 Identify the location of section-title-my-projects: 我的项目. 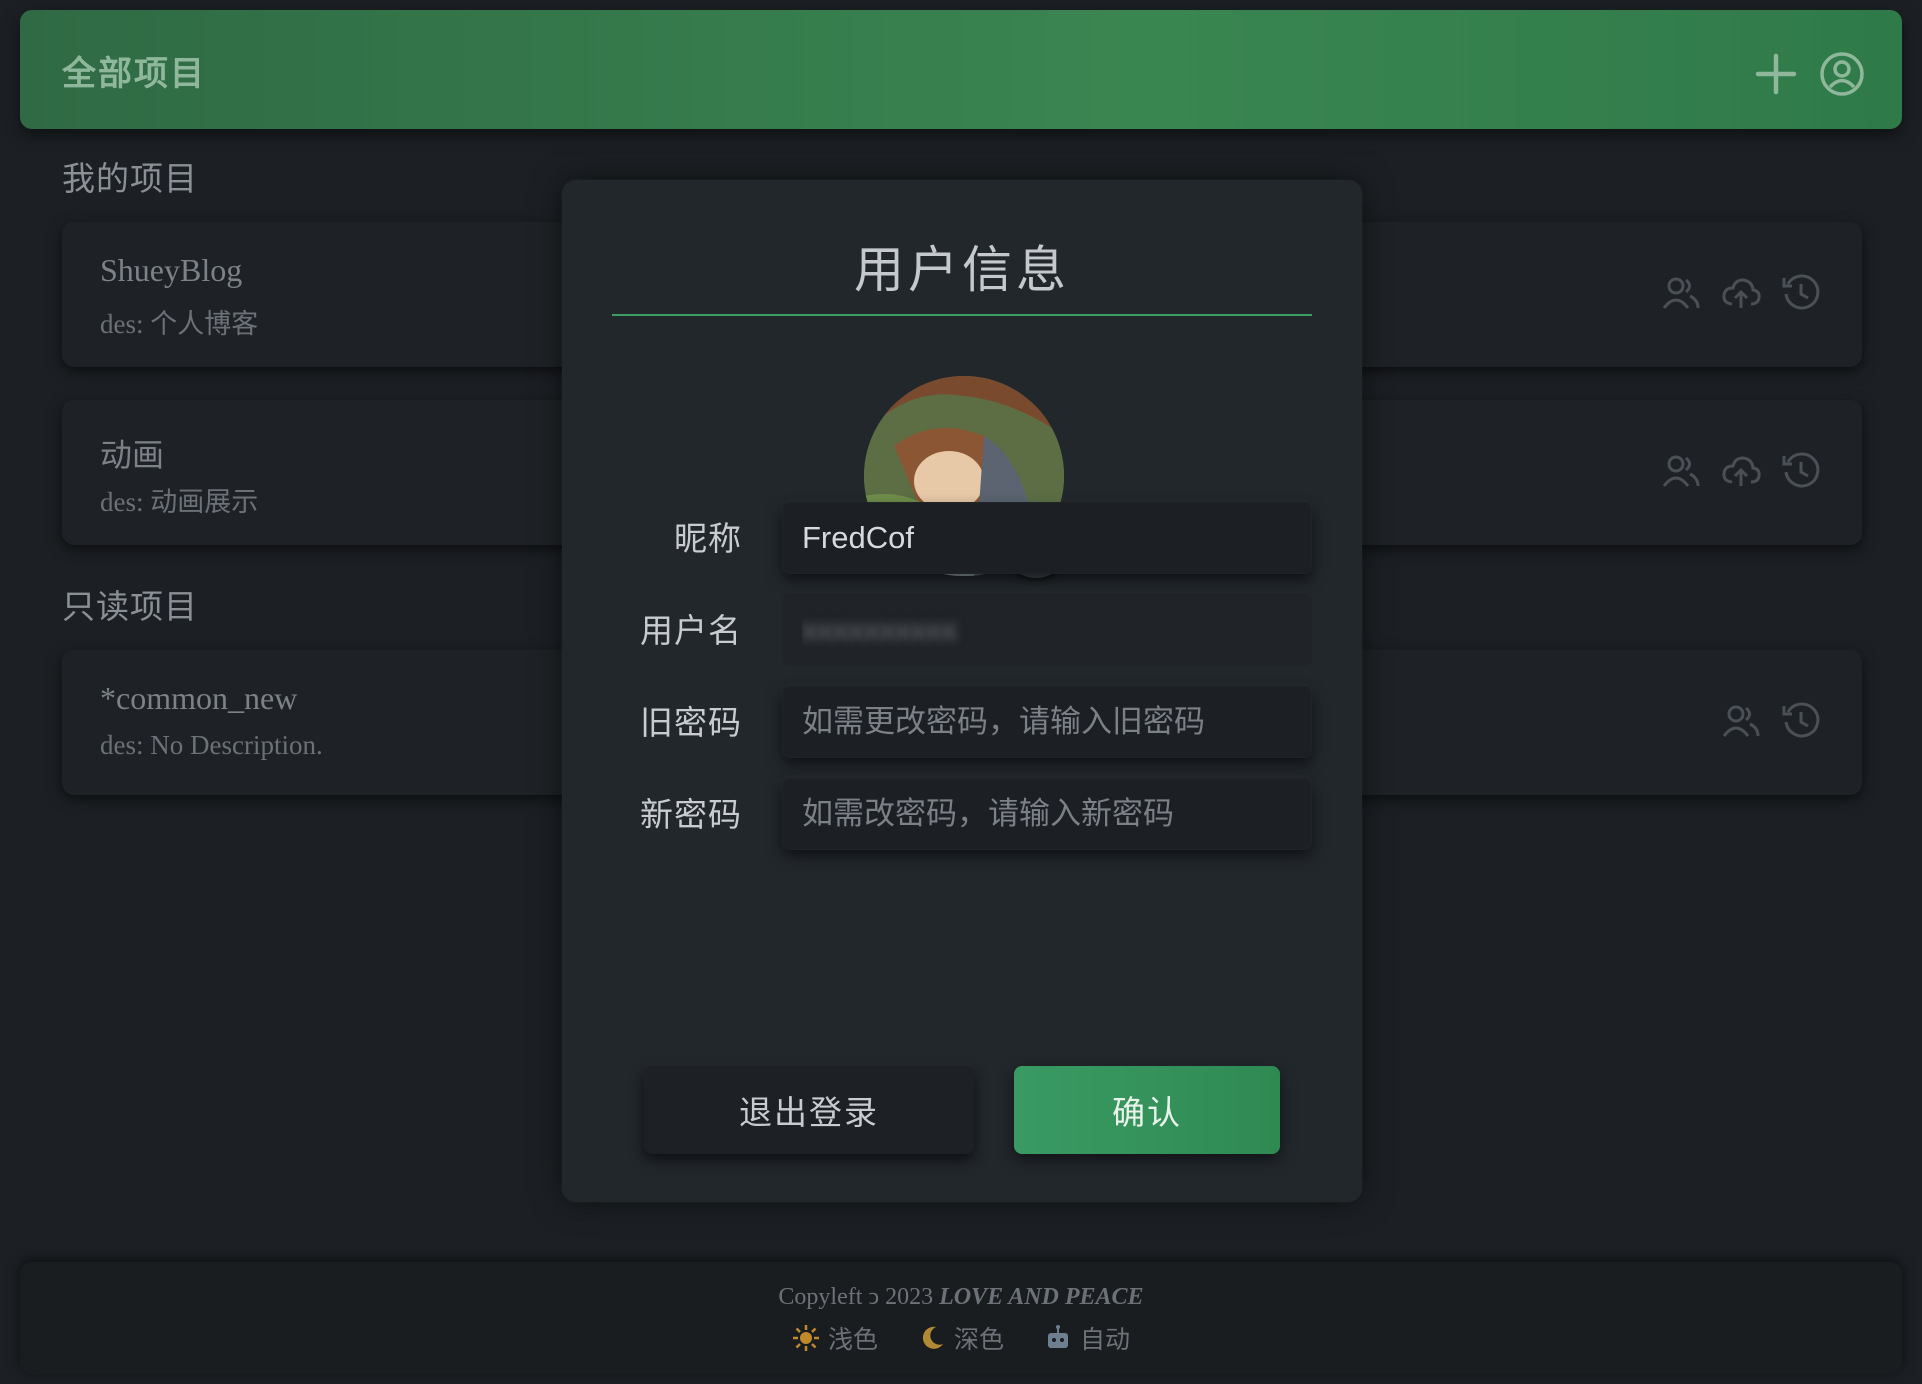
(130, 178).